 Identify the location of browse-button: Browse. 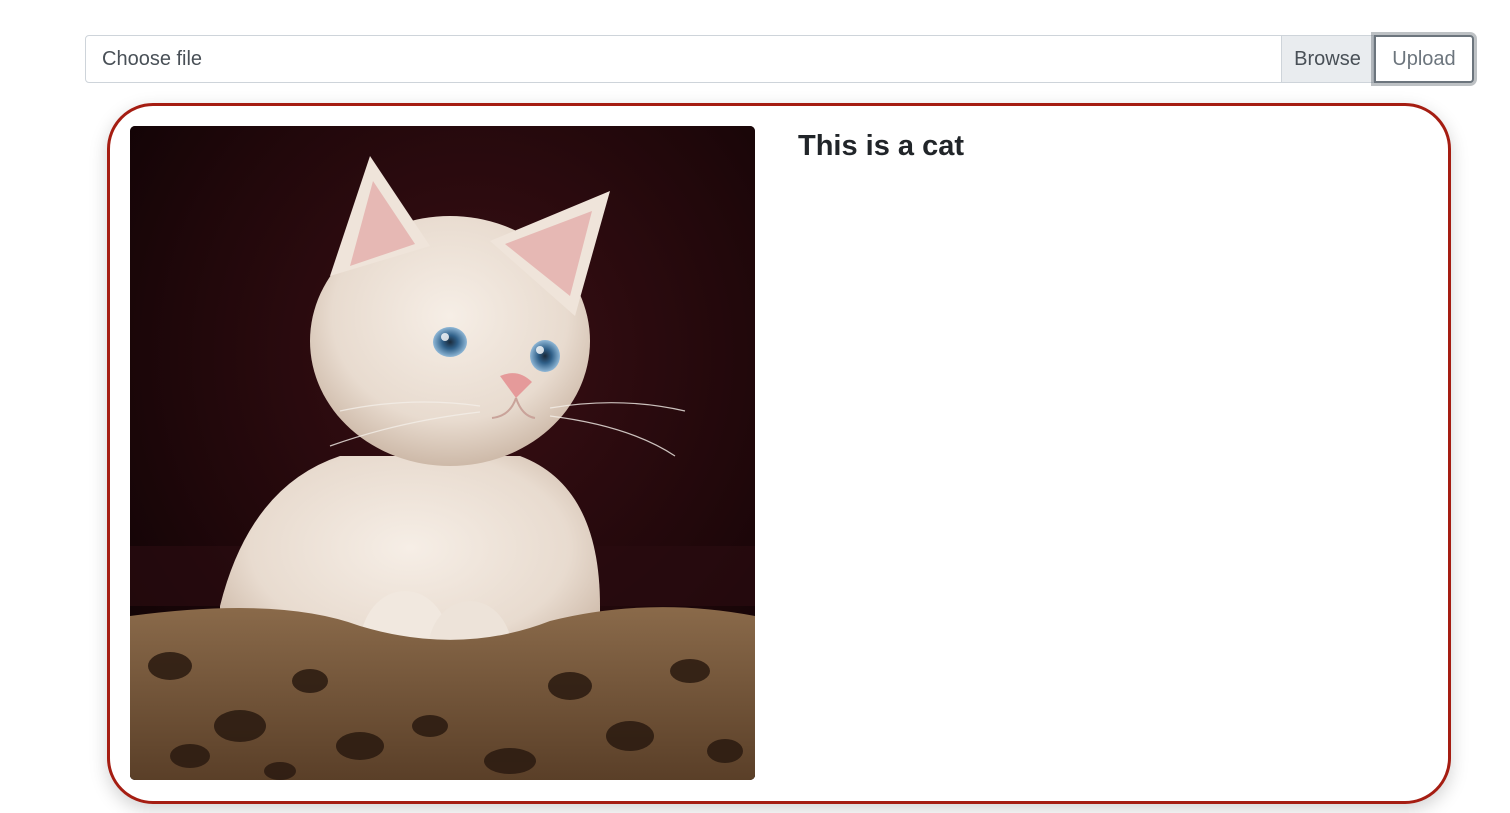
(1327, 59).